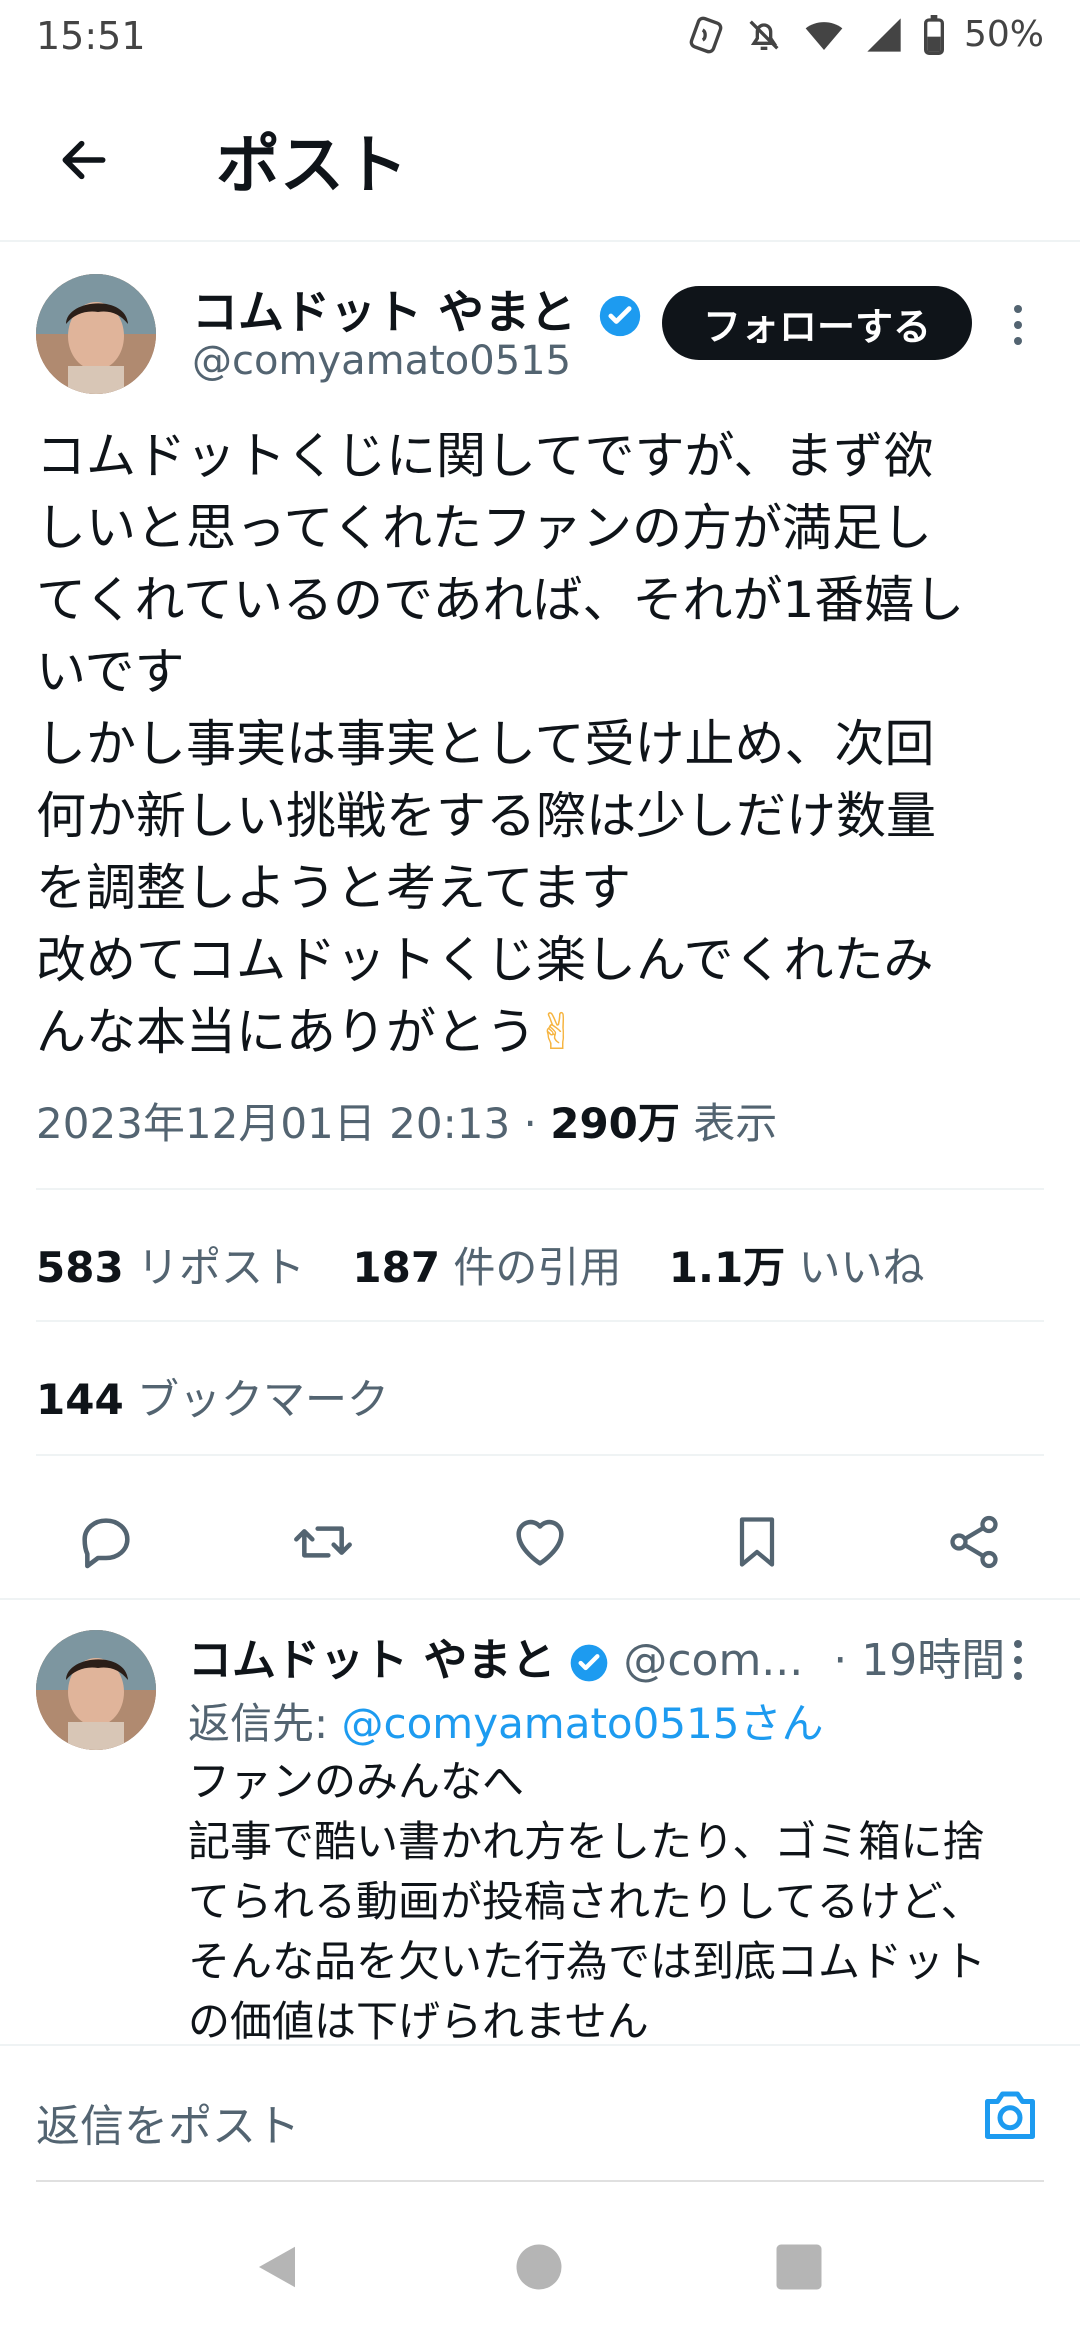  I want to click on reposts-stat: 583 リポスト, so click(170, 1267).